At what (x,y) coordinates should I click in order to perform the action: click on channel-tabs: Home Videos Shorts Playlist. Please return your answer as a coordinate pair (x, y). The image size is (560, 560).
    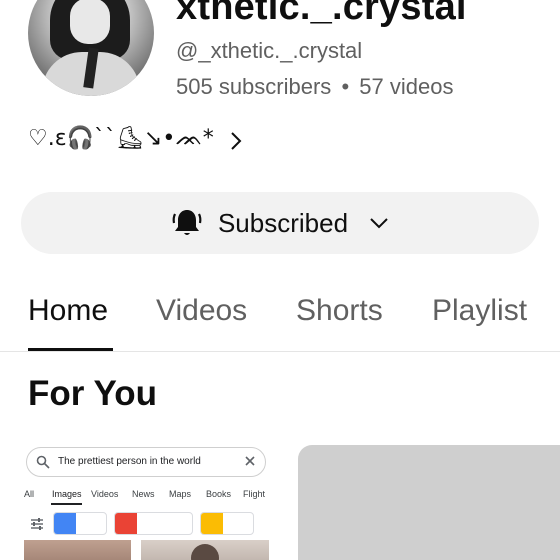
    Looking at the image, I should click on (280, 321).